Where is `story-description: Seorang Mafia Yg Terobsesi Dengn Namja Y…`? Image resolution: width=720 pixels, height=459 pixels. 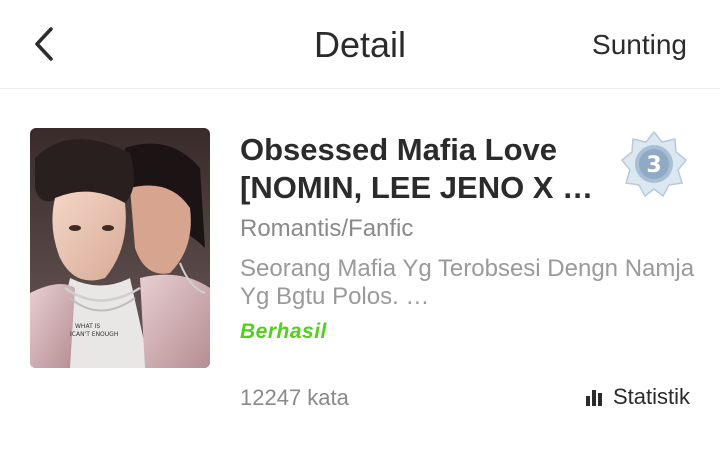 story-description: Seorang Mafia Yg Terobsesi Dengn Namja Y… is located at coordinates (470, 283).